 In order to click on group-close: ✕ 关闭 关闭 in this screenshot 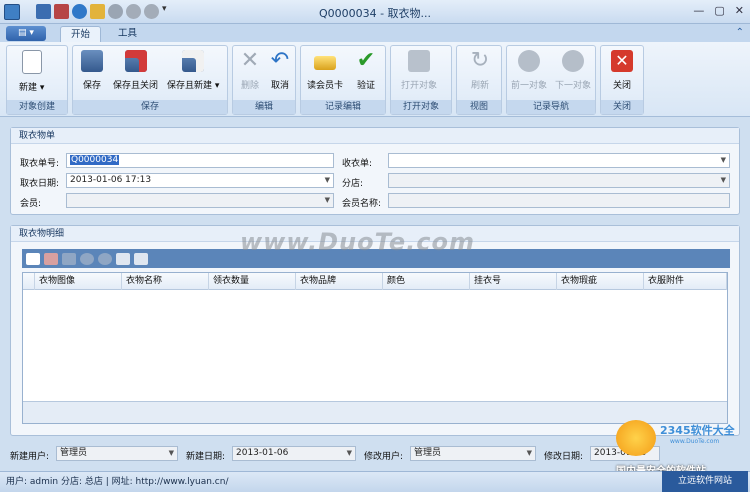, I will do `click(622, 80)`.